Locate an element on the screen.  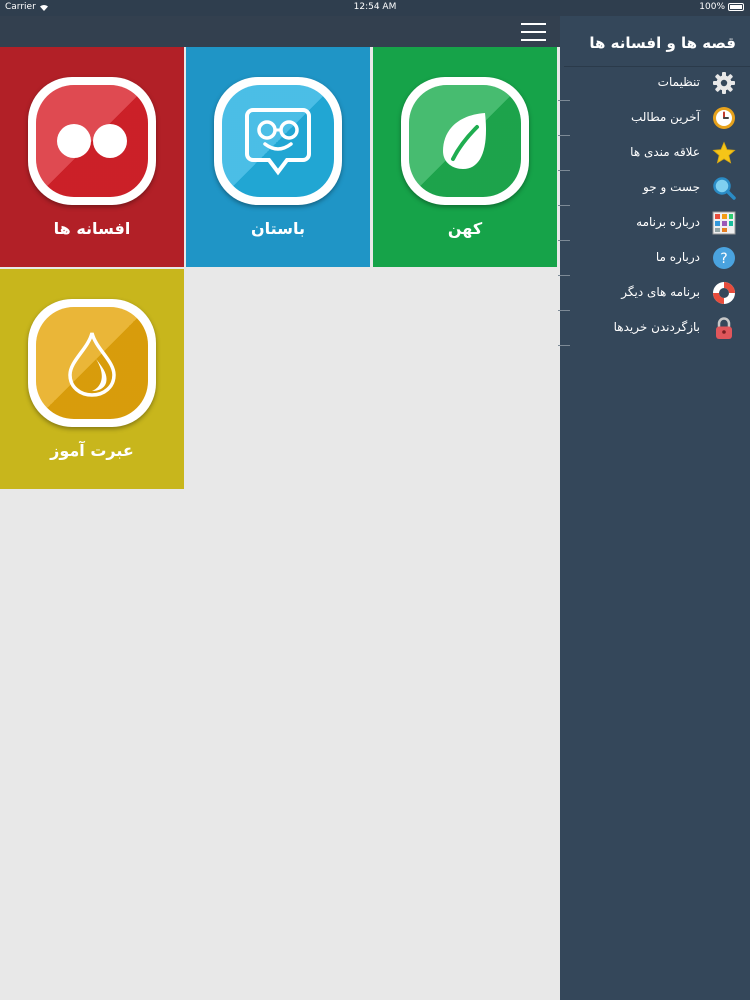
sidebar-item-label: درباره برنامه is located at coordinates (668, 222).